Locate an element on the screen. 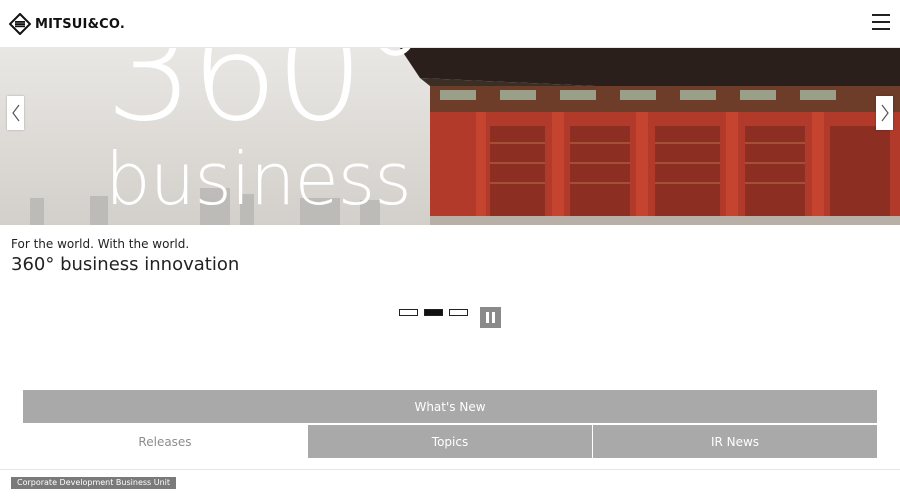  logo-text: MITSUI&CO. is located at coordinates (80, 24).